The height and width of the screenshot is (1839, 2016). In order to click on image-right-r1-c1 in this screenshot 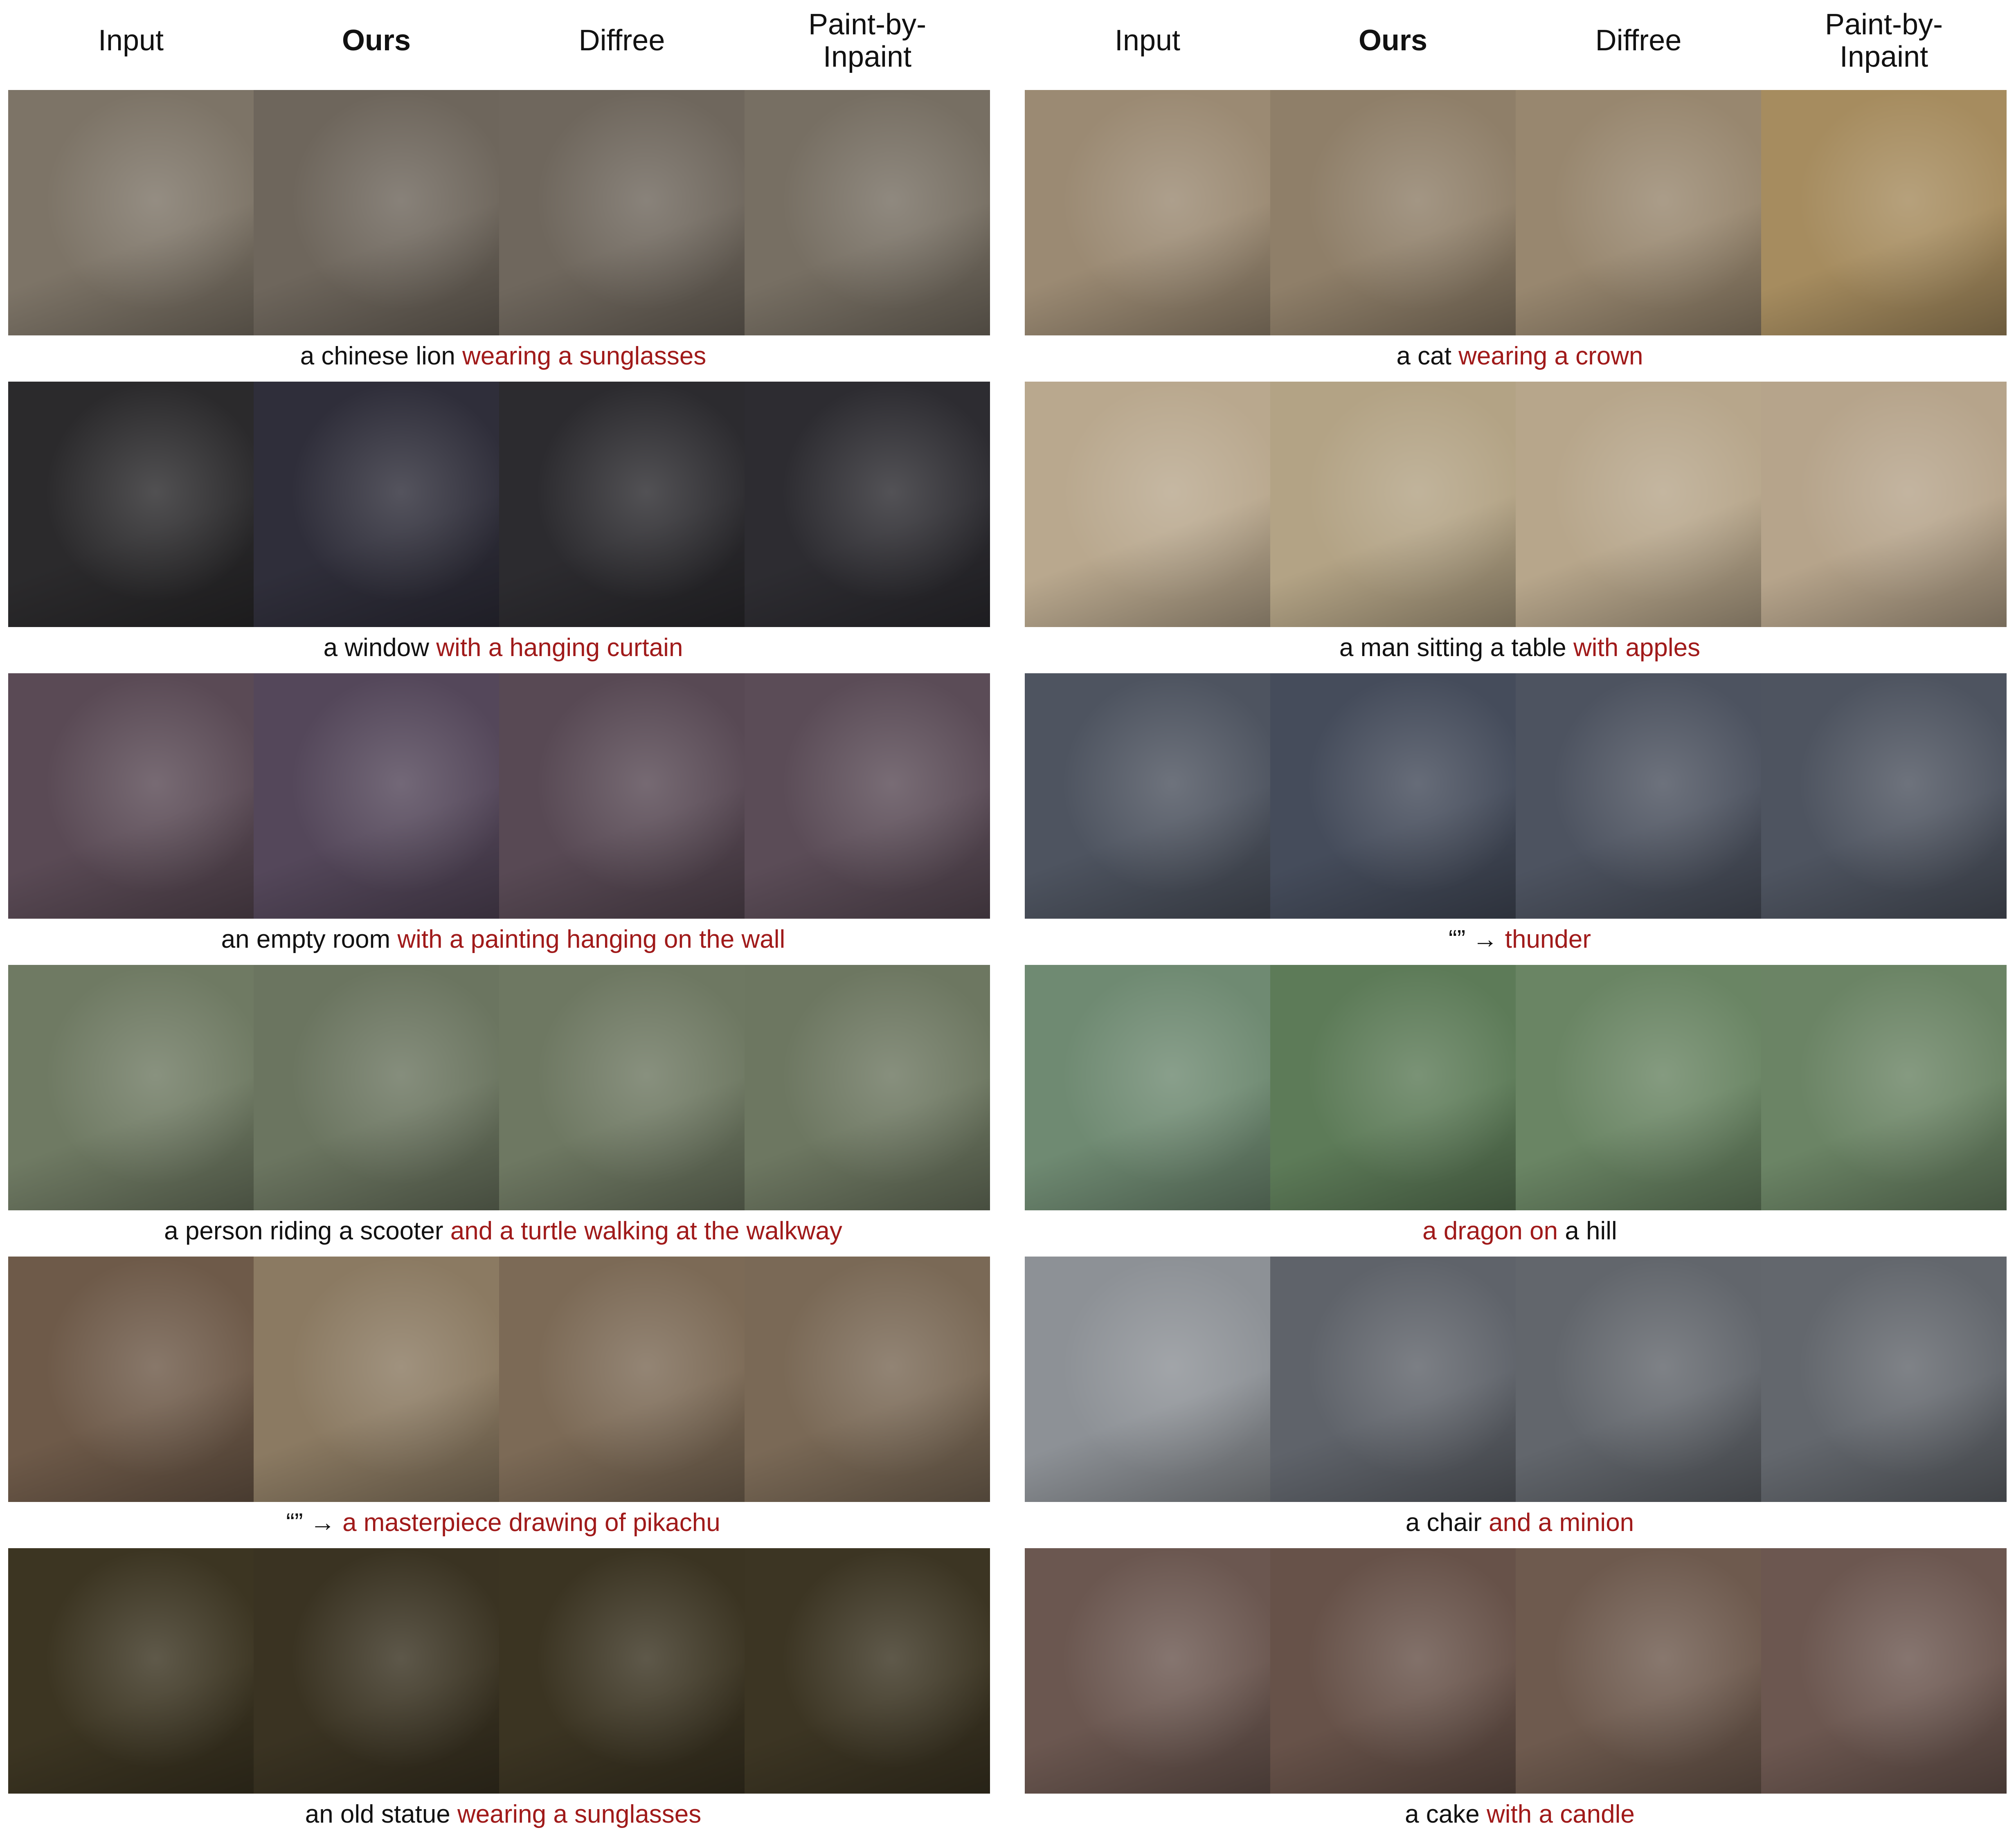, I will do `click(1147, 212)`.